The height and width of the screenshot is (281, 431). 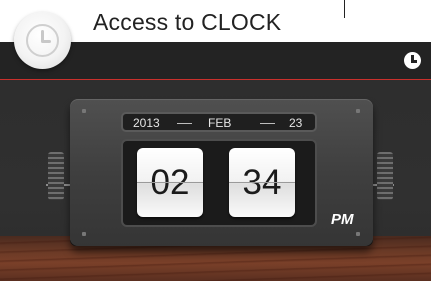 I want to click on clock-hand-minute, so click(x=414, y=61).